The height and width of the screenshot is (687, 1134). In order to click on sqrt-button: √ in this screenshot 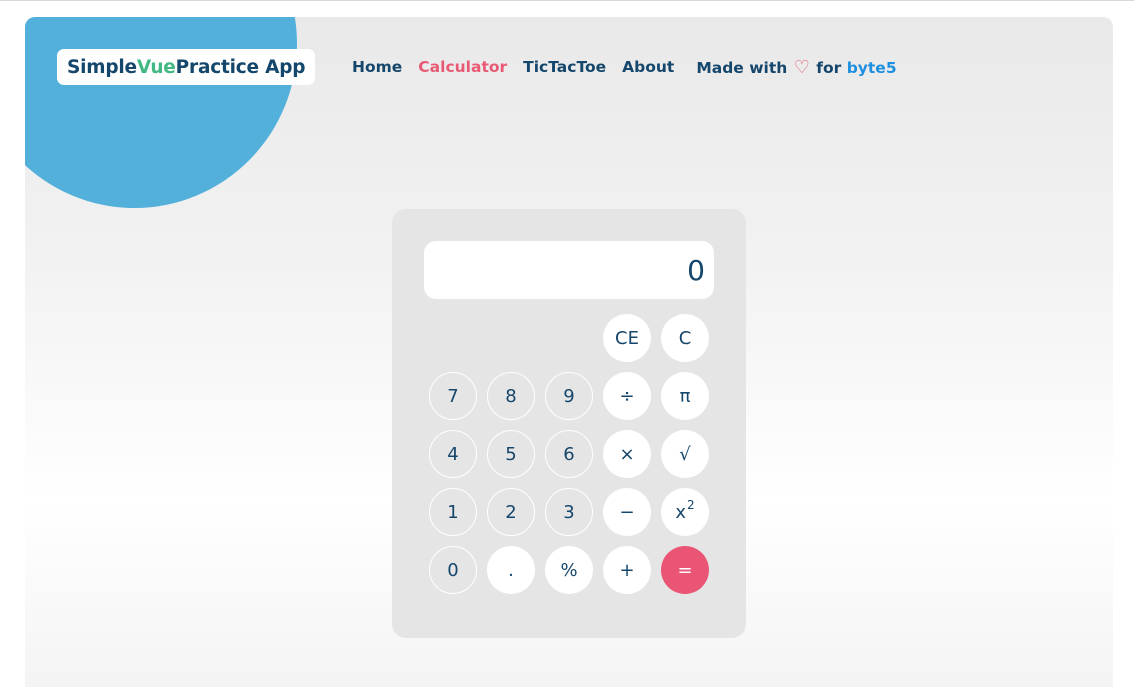, I will do `click(685, 454)`.